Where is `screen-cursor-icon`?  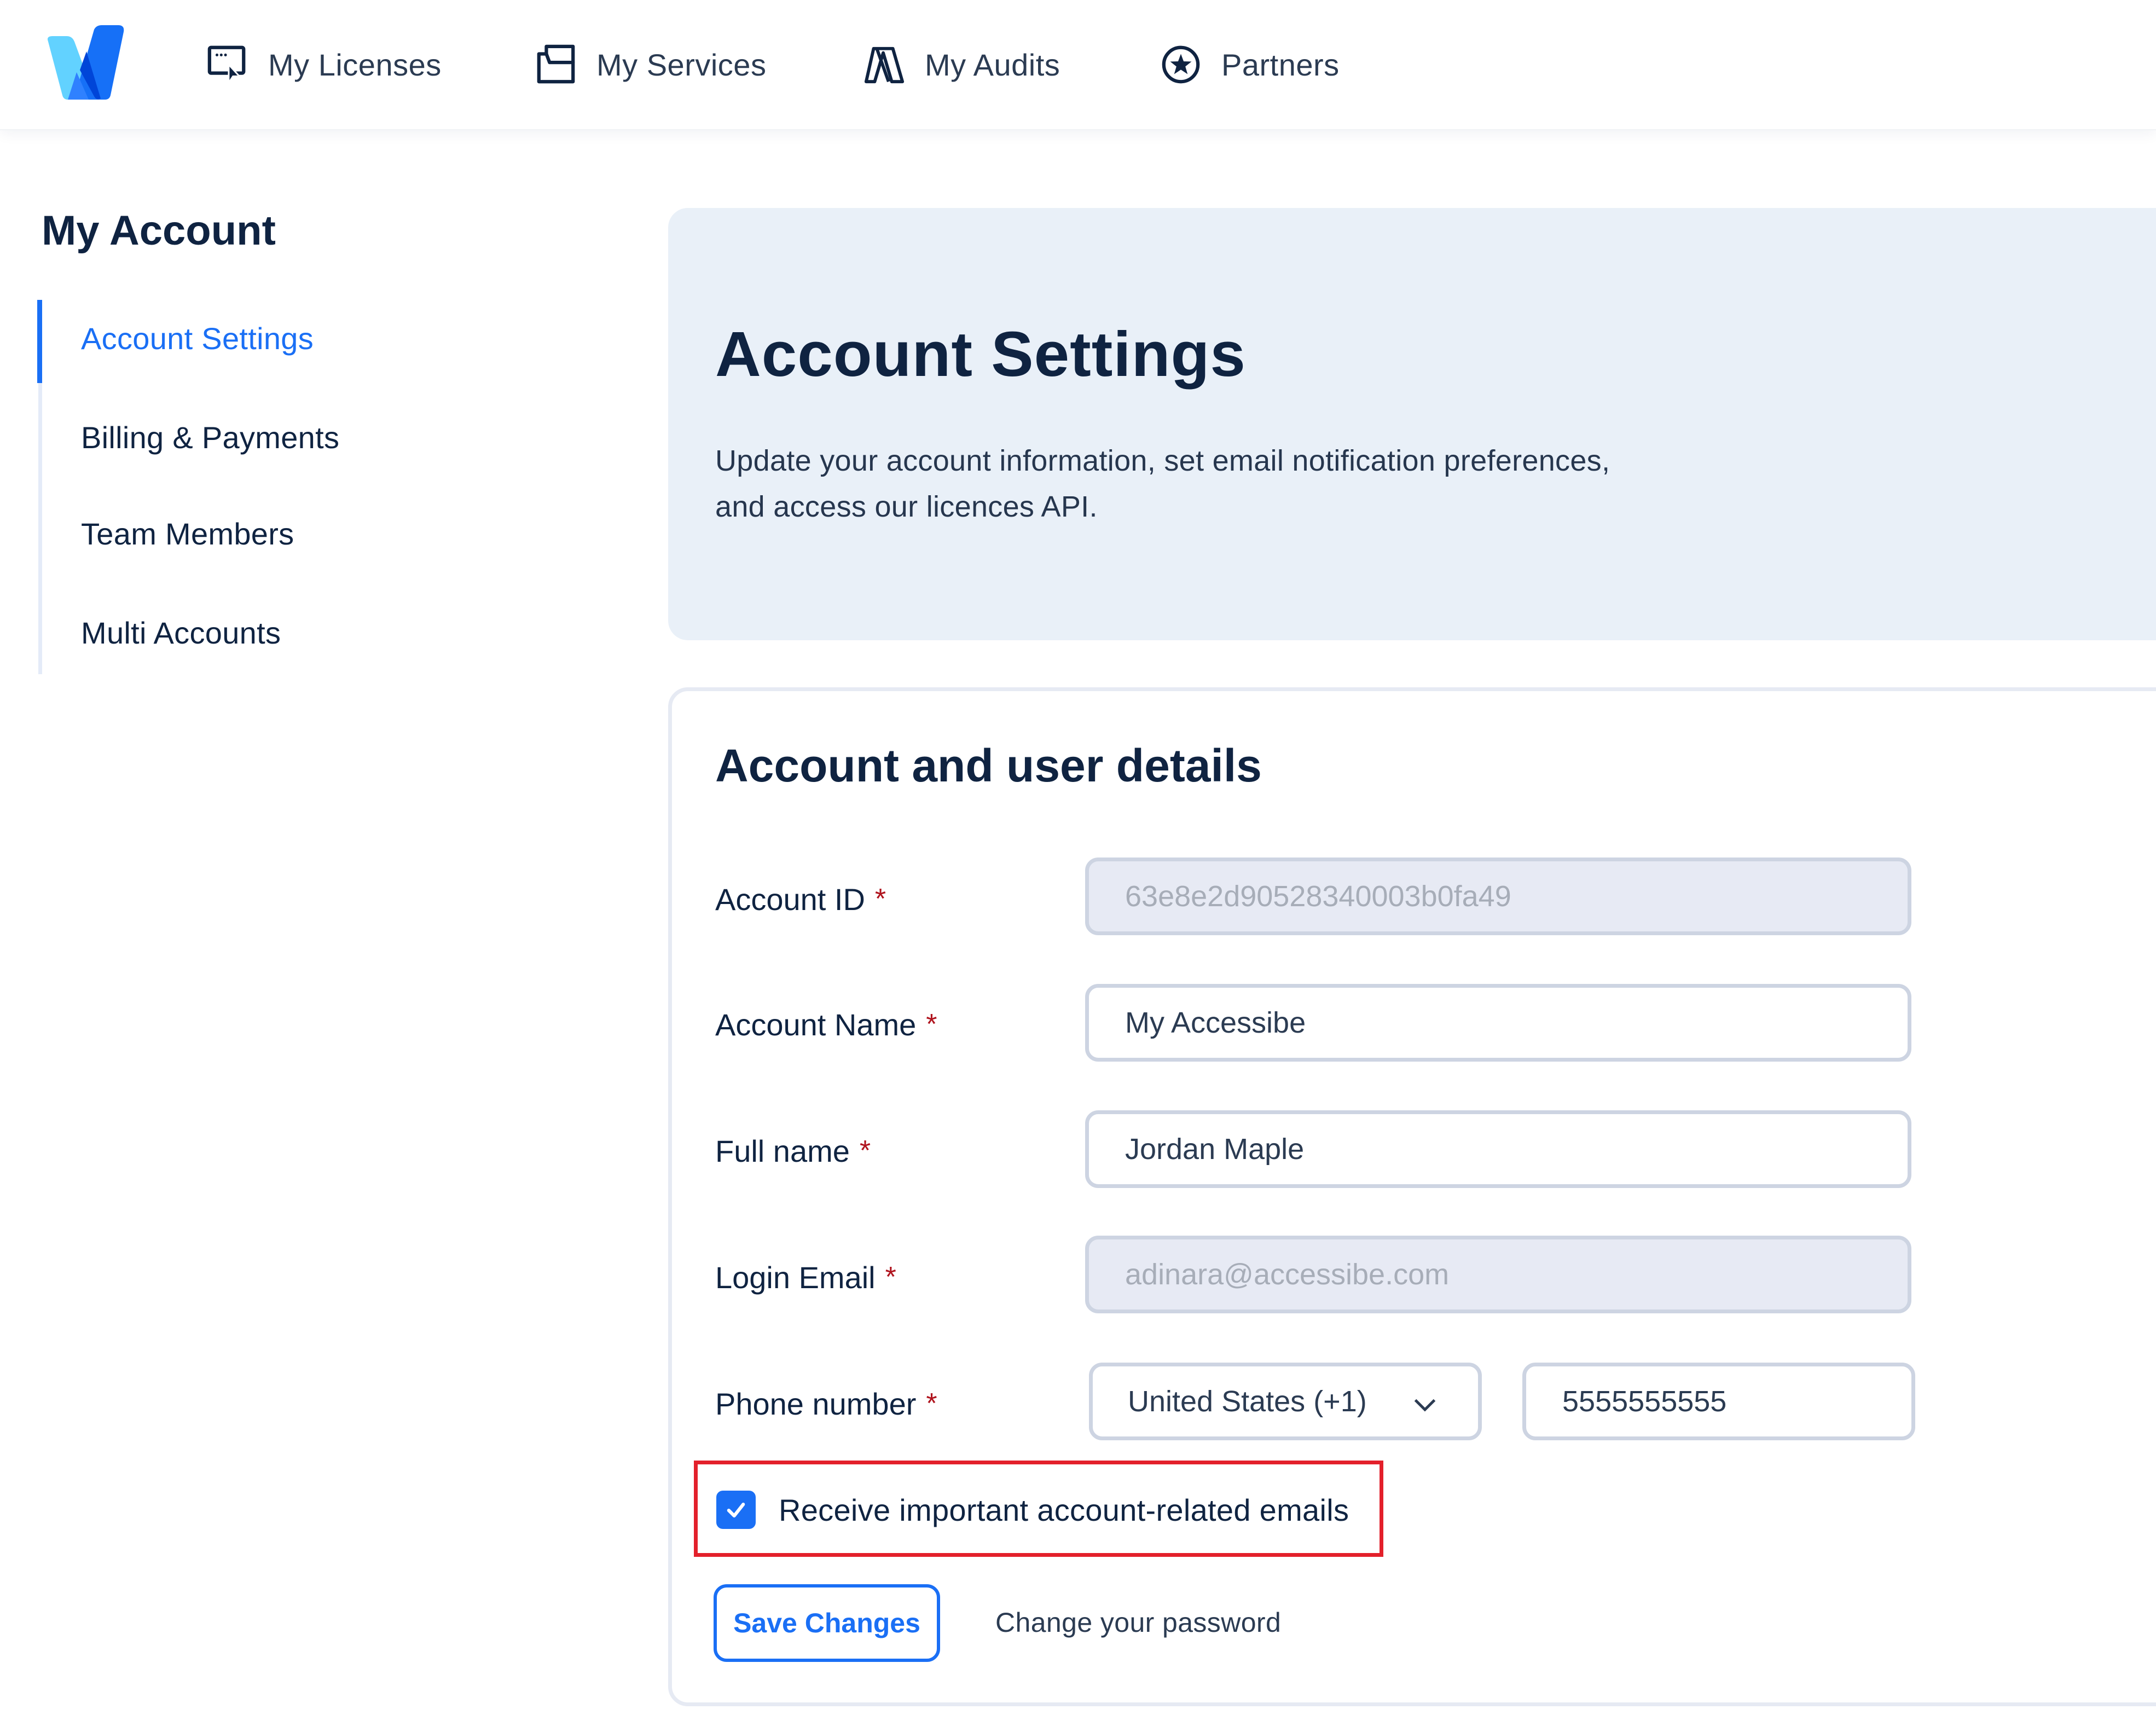
screen-cursor-icon is located at coordinates (228, 64).